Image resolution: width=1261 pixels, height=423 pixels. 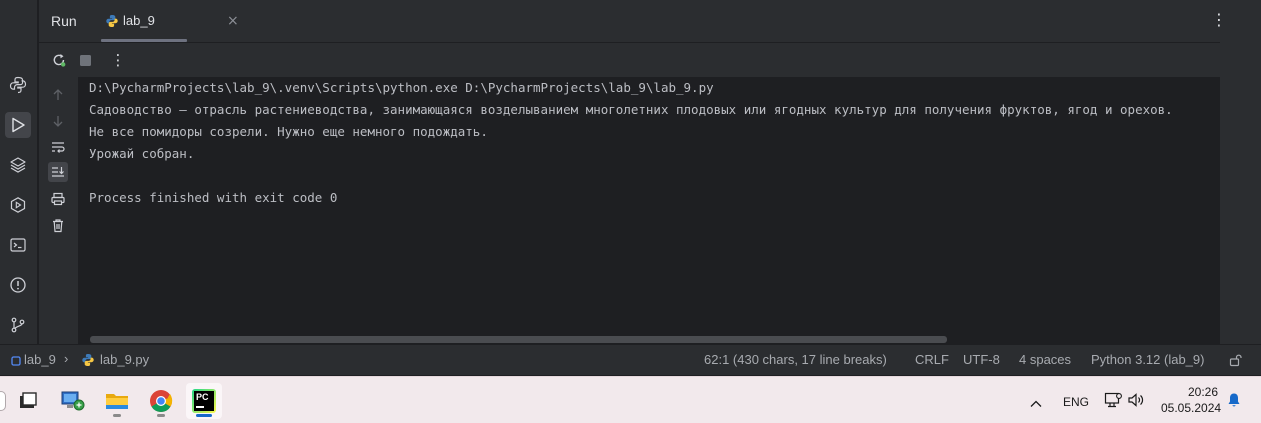 What do you see at coordinates (139, 20) in the screenshot?
I see `tab-label: lab_9` at bounding box center [139, 20].